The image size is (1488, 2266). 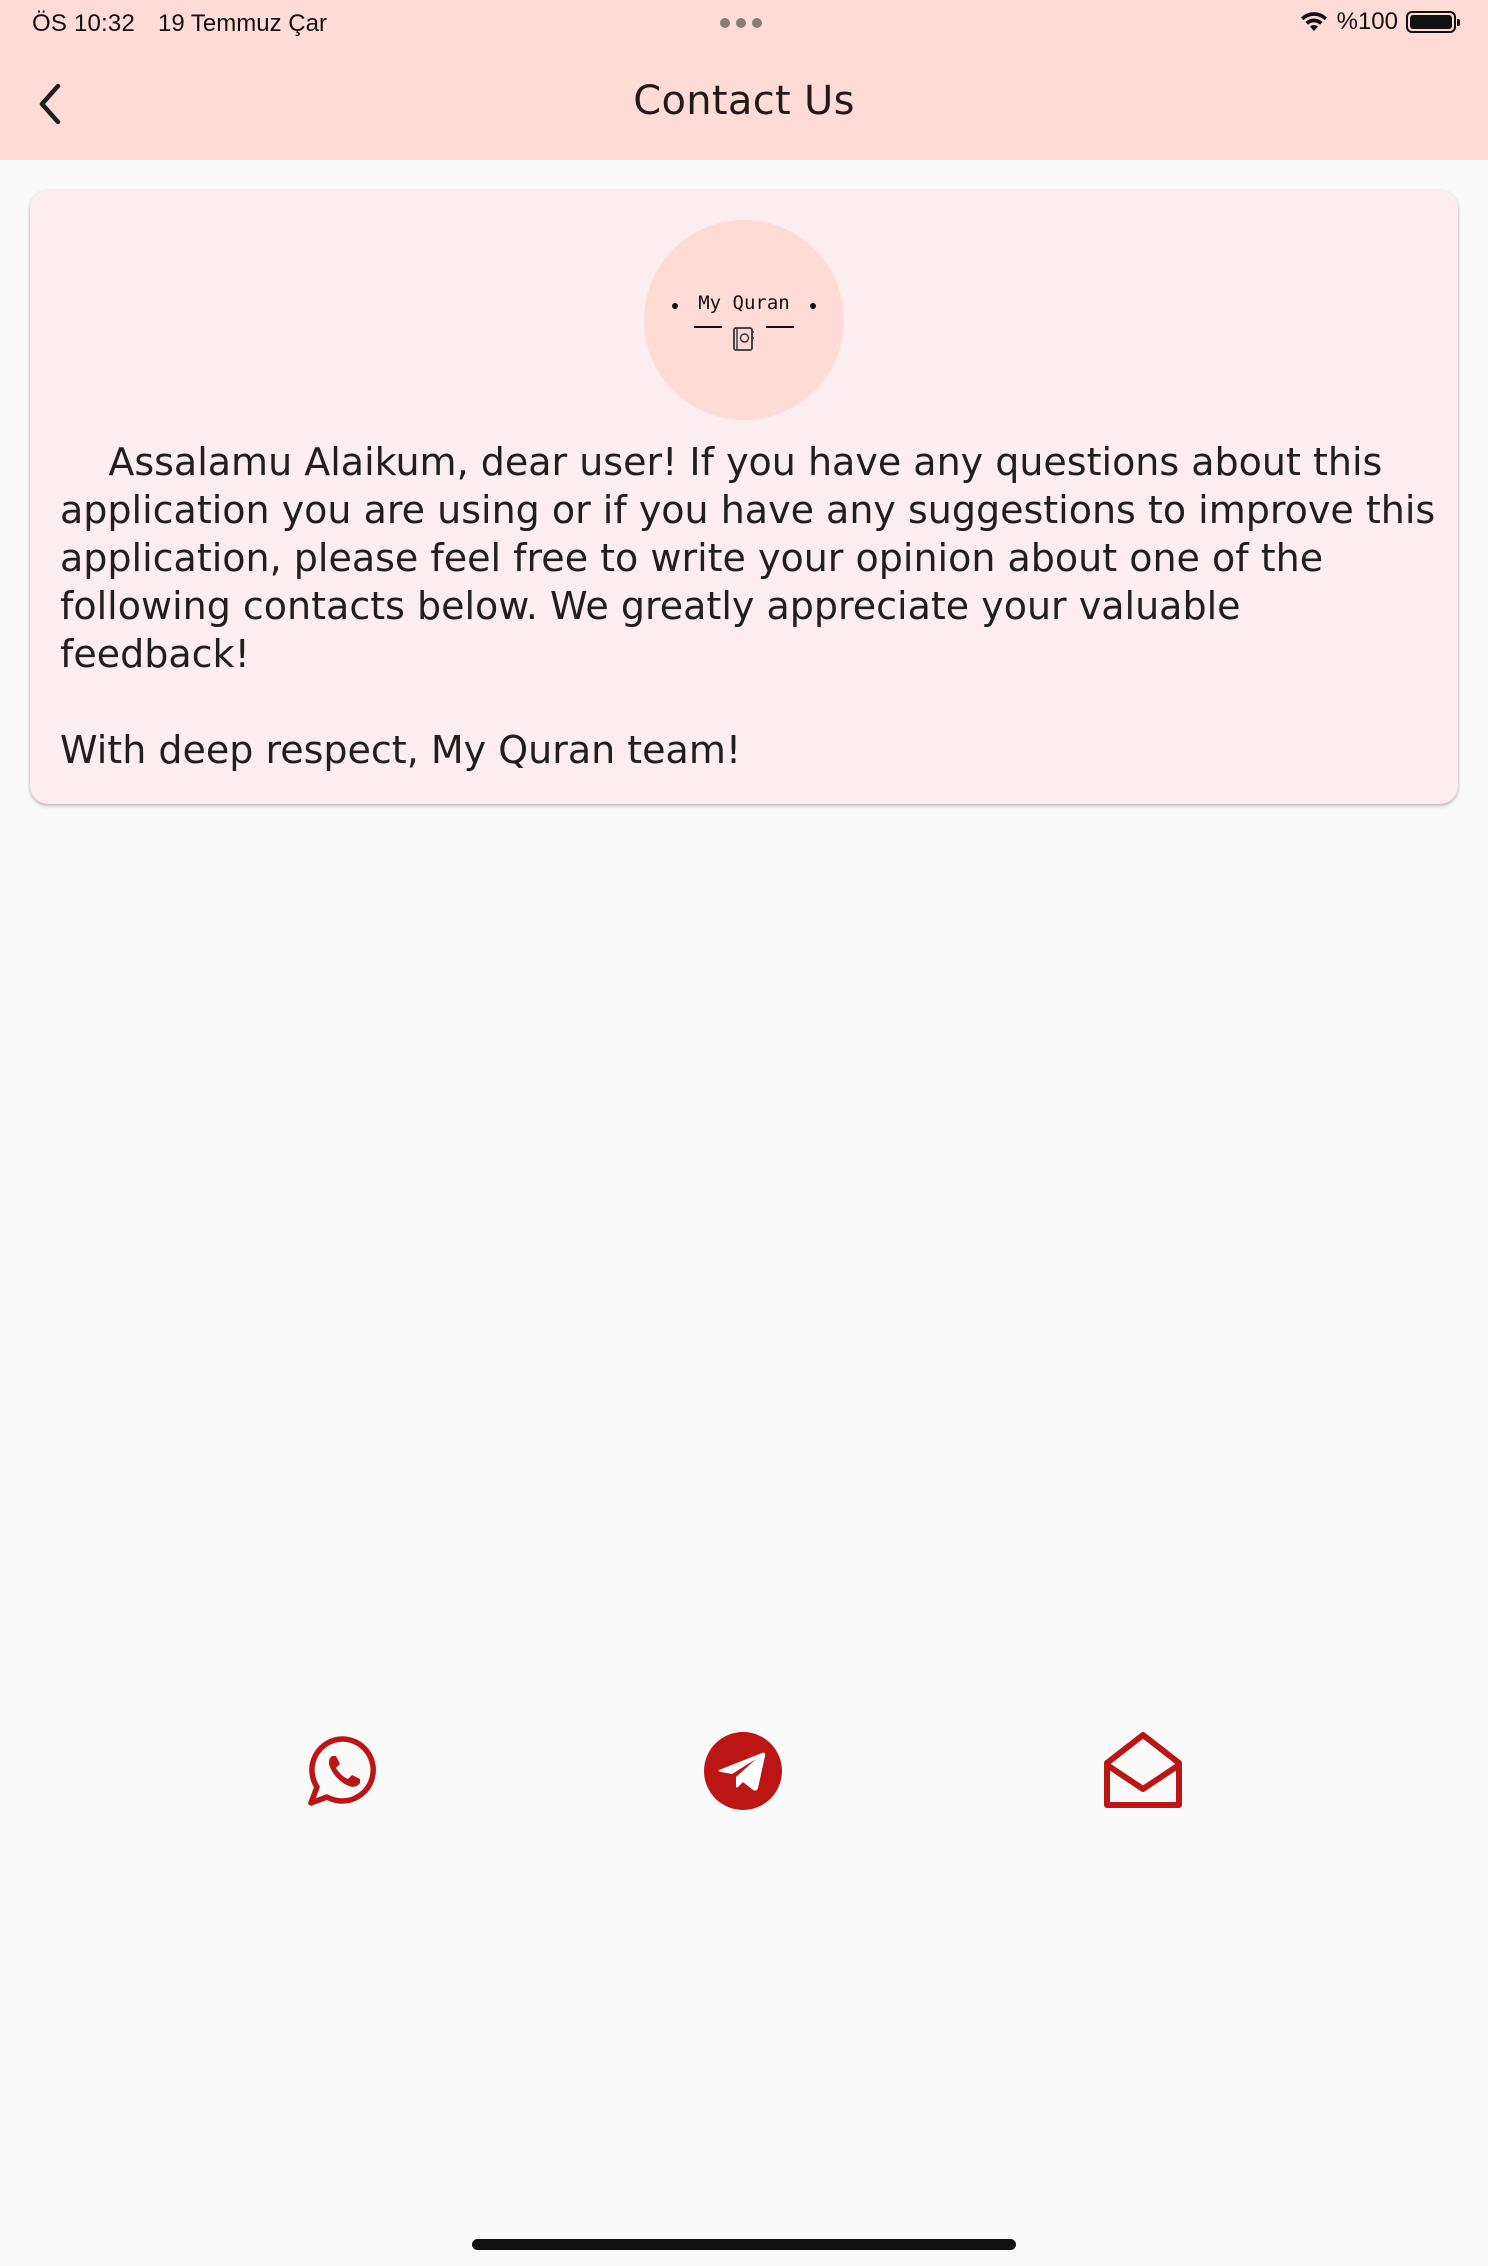 I want to click on multitasking-dots-icon, so click(x=744, y=24).